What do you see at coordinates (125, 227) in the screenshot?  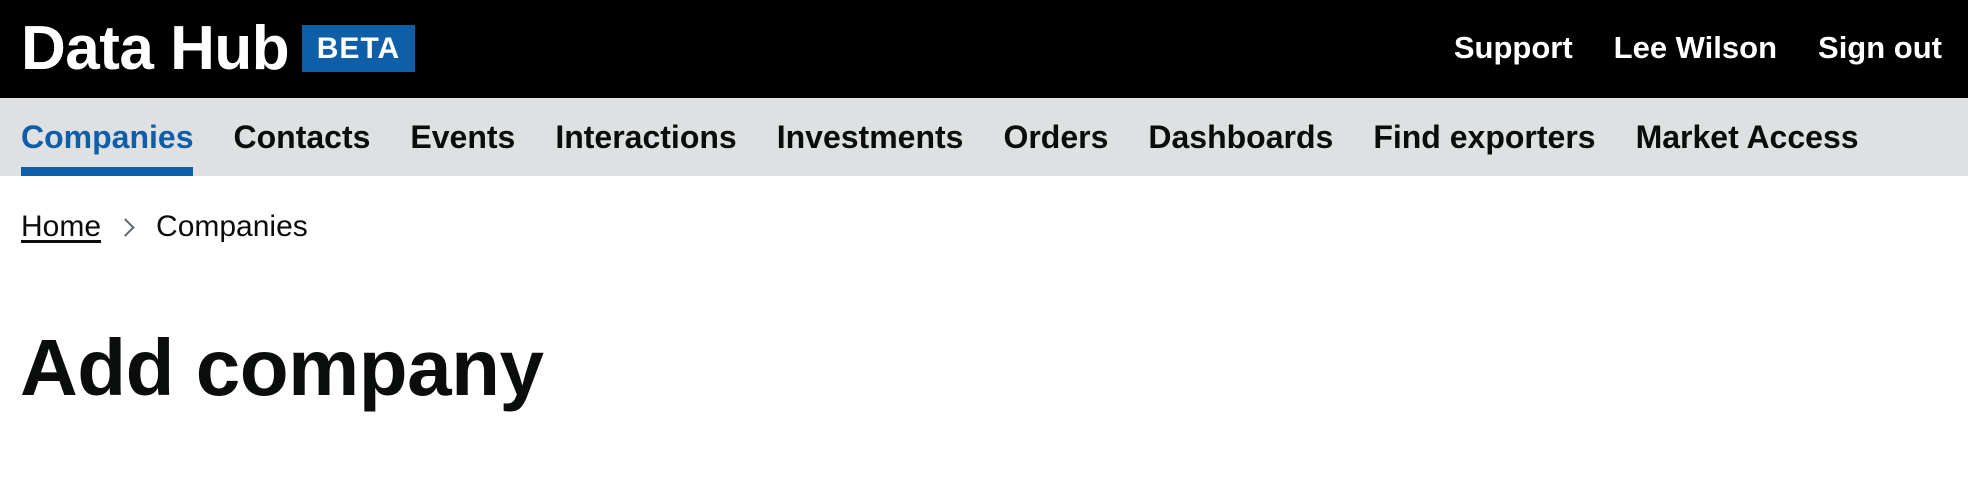 I see `chevron-right-icon` at bounding box center [125, 227].